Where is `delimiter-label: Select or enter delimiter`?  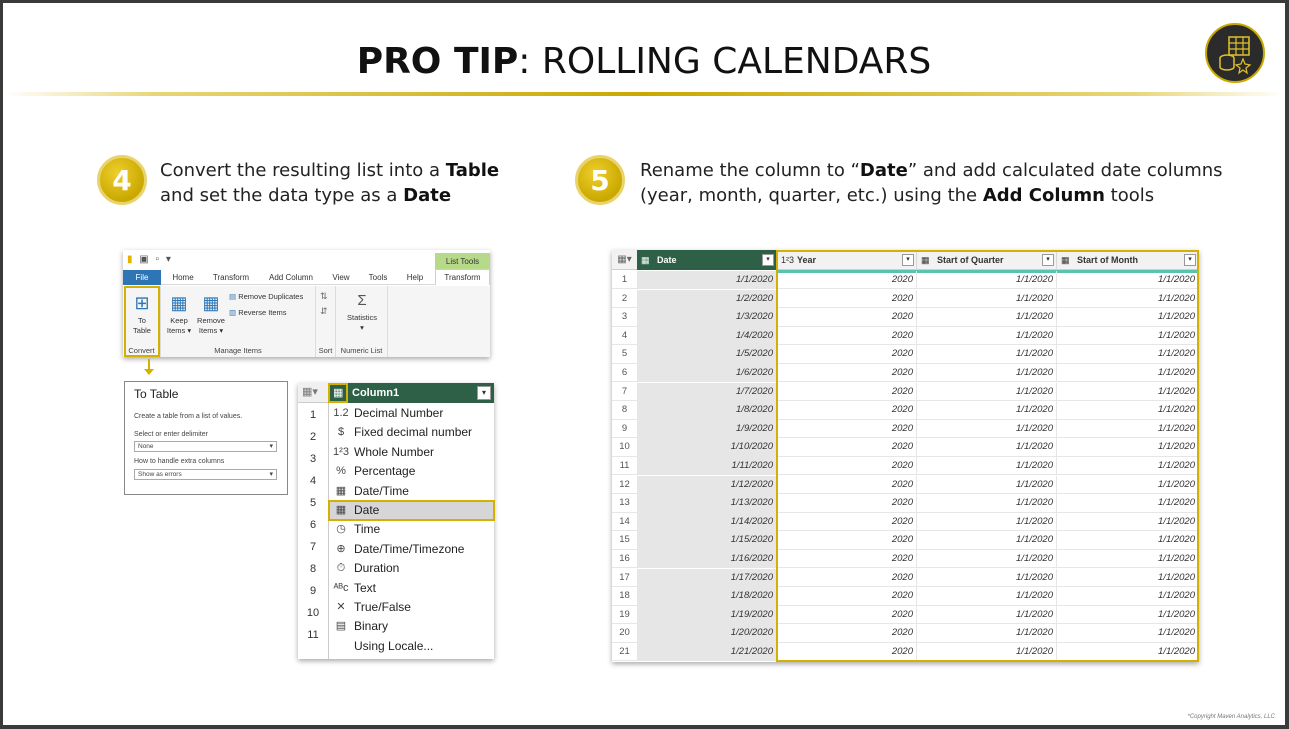
delimiter-label: Select or enter delimiter is located at coordinates (171, 434).